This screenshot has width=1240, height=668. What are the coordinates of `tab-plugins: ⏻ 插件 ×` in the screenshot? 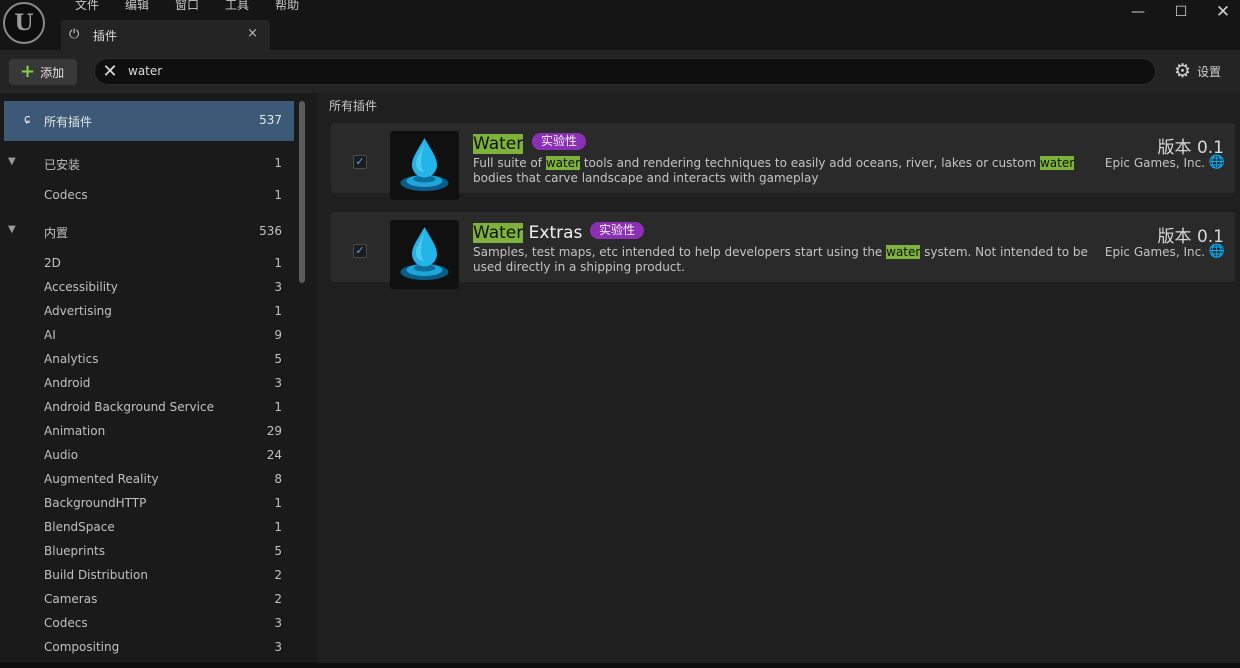 It's located at (165, 35).